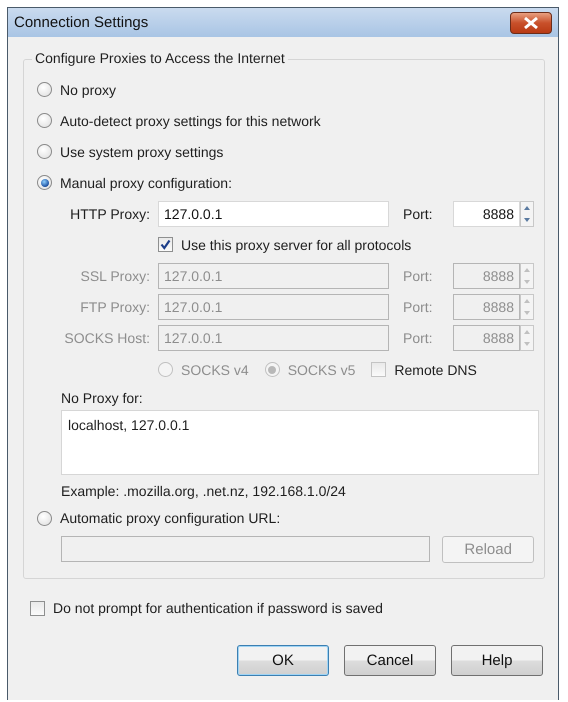  What do you see at coordinates (88, 90) in the screenshot?
I see `radio-label: No proxy` at bounding box center [88, 90].